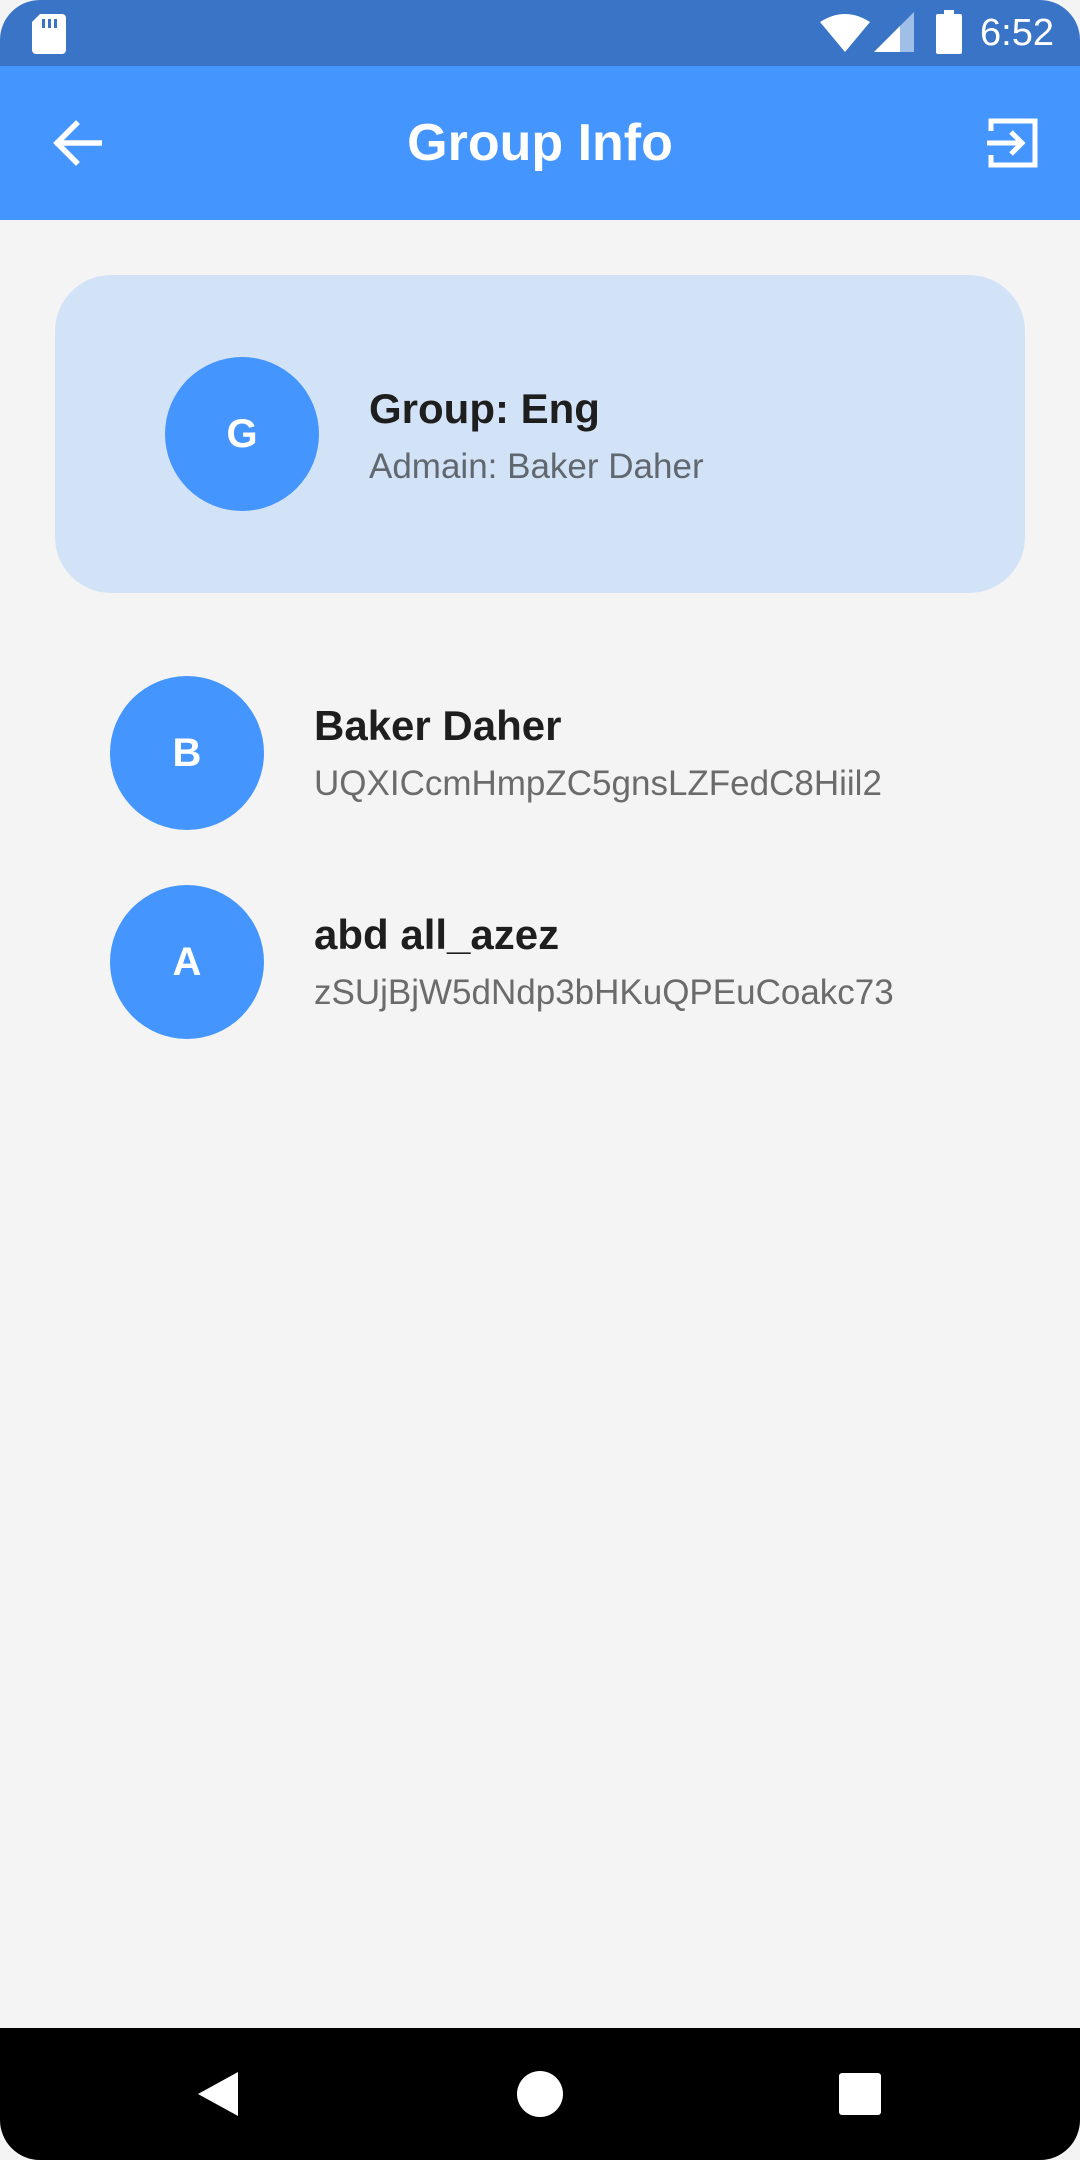 This screenshot has width=1080, height=2160. Describe the element at coordinates (536, 466) in the screenshot. I see `group-admin: Admain: Baker Daher` at that location.